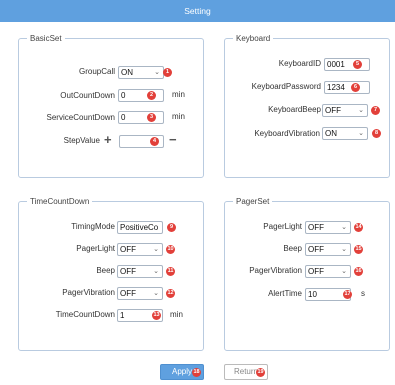 Image resolution: width=395 pixels, height=385 pixels. I want to click on badge-6: 6, so click(355, 87).